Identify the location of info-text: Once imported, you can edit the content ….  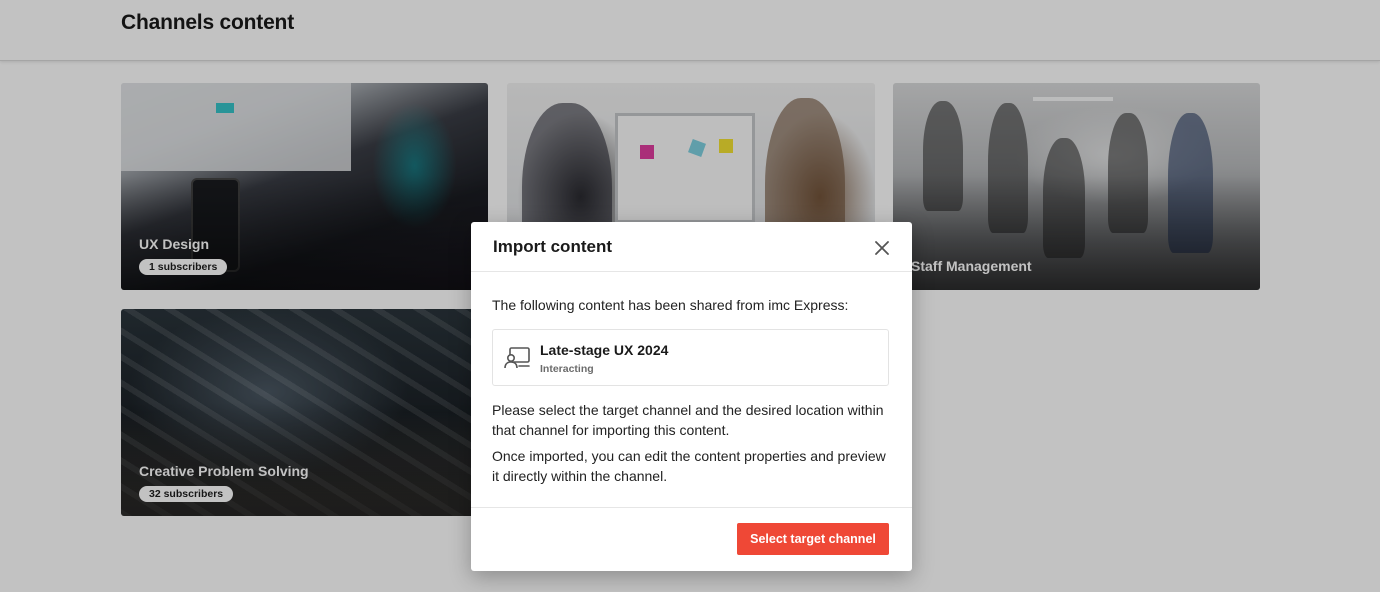
(689, 466).